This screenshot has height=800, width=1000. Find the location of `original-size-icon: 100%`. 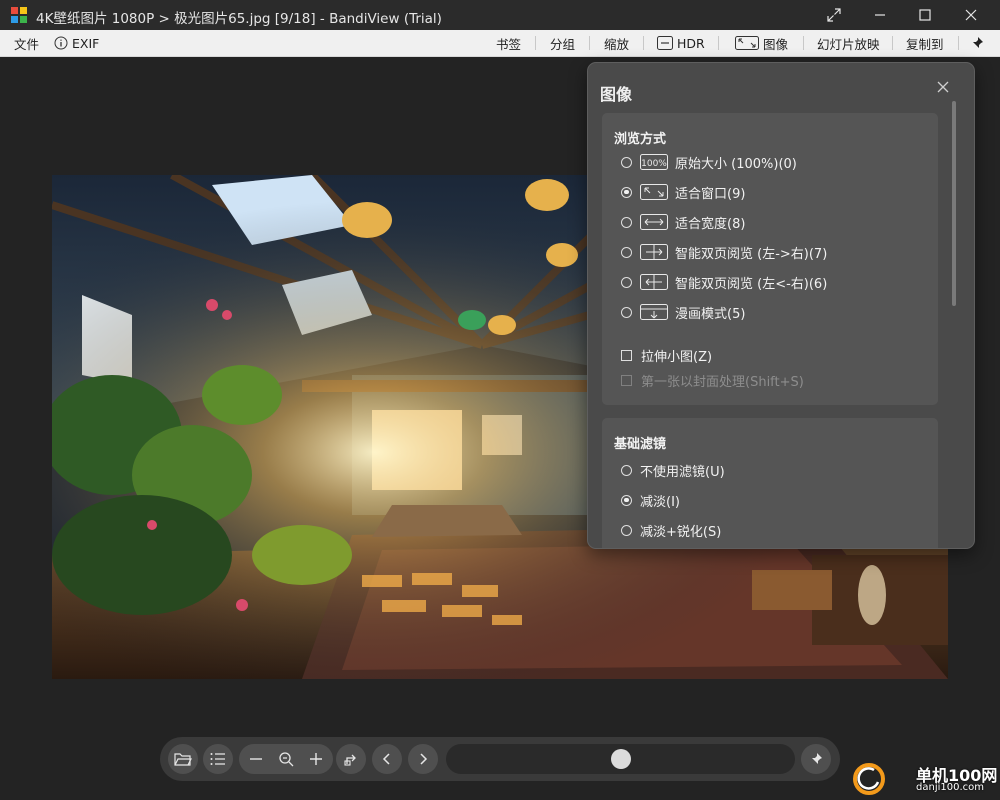

original-size-icon: 100% is located at coordinates (654, 162).